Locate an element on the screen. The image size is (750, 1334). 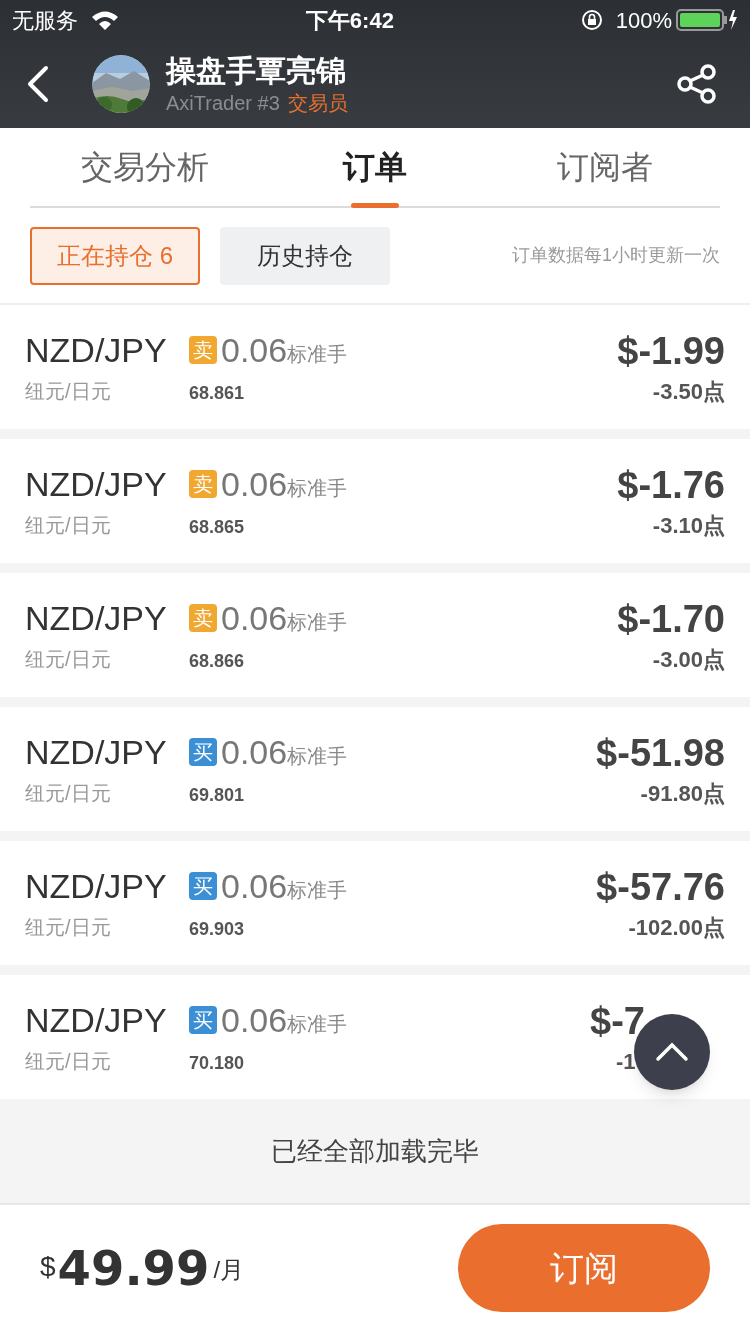
order-row: NZD/JPY 纽元/日元 卖 0.06标准手 68.861 $-1.99 -3.50点 is located at coordinates (375, 367).